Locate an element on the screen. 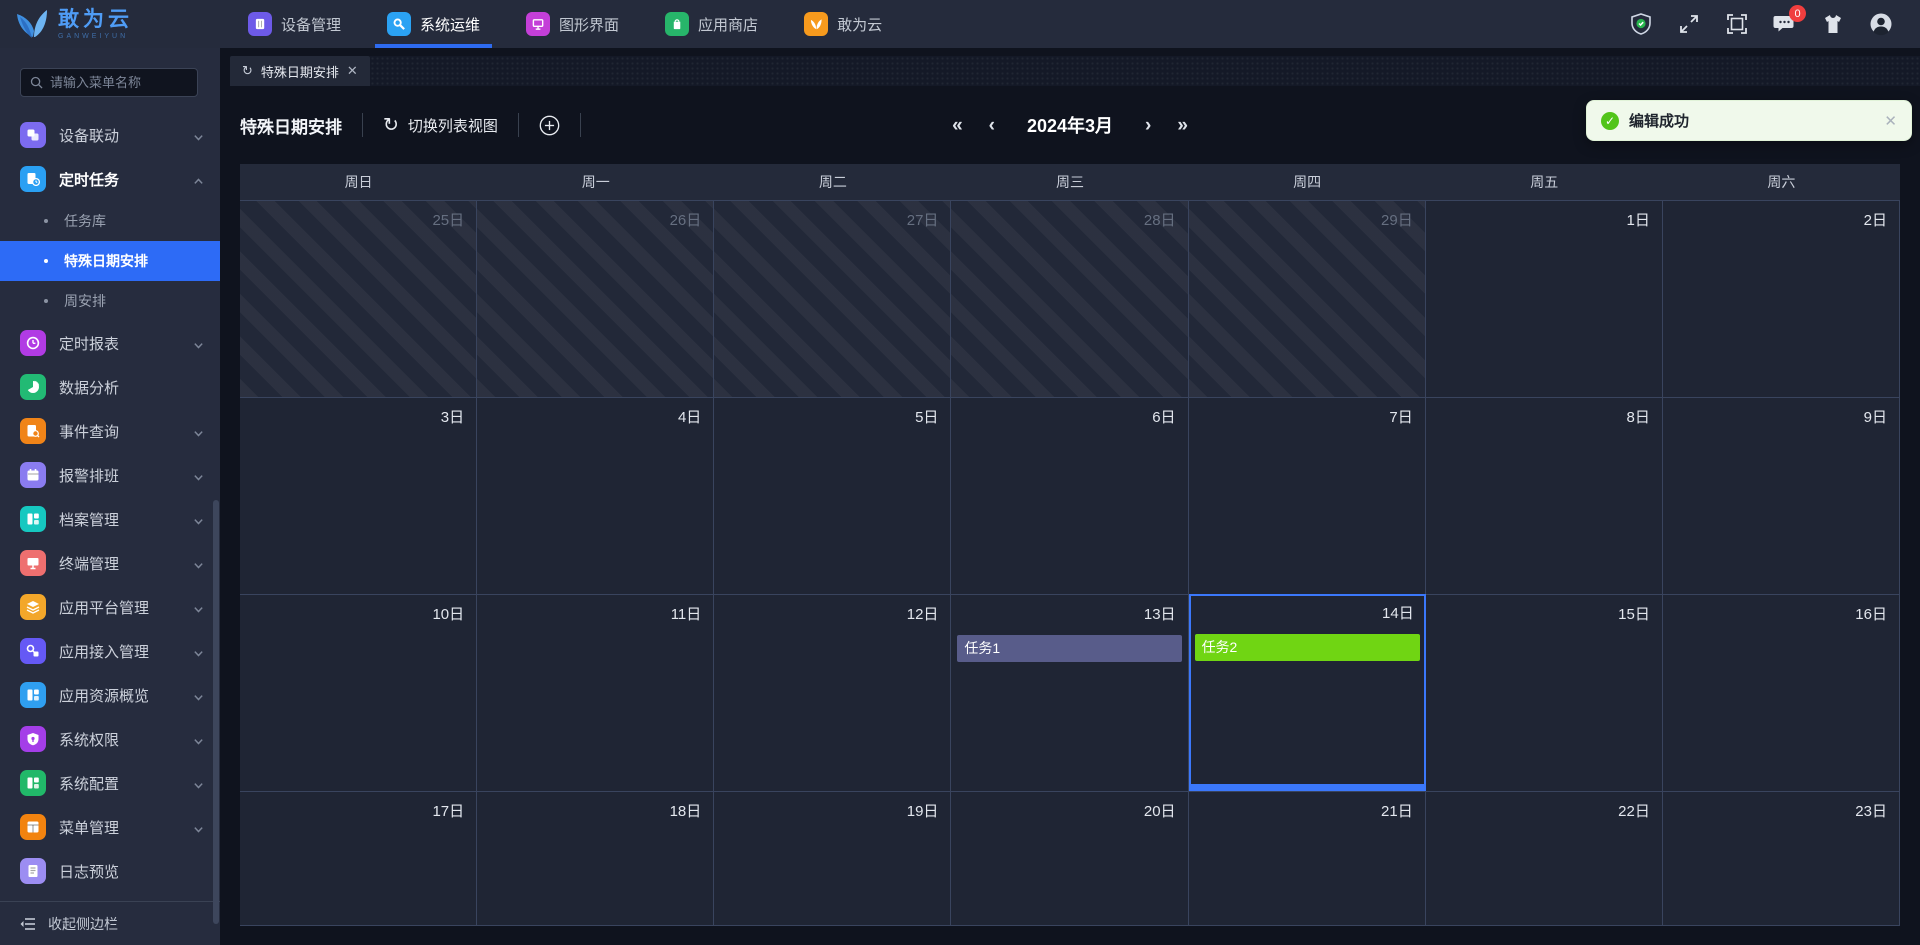 This screenshot has width=1920, height=945. sidebar-item-14: 日志预览 is located at coordinates (110, 871).